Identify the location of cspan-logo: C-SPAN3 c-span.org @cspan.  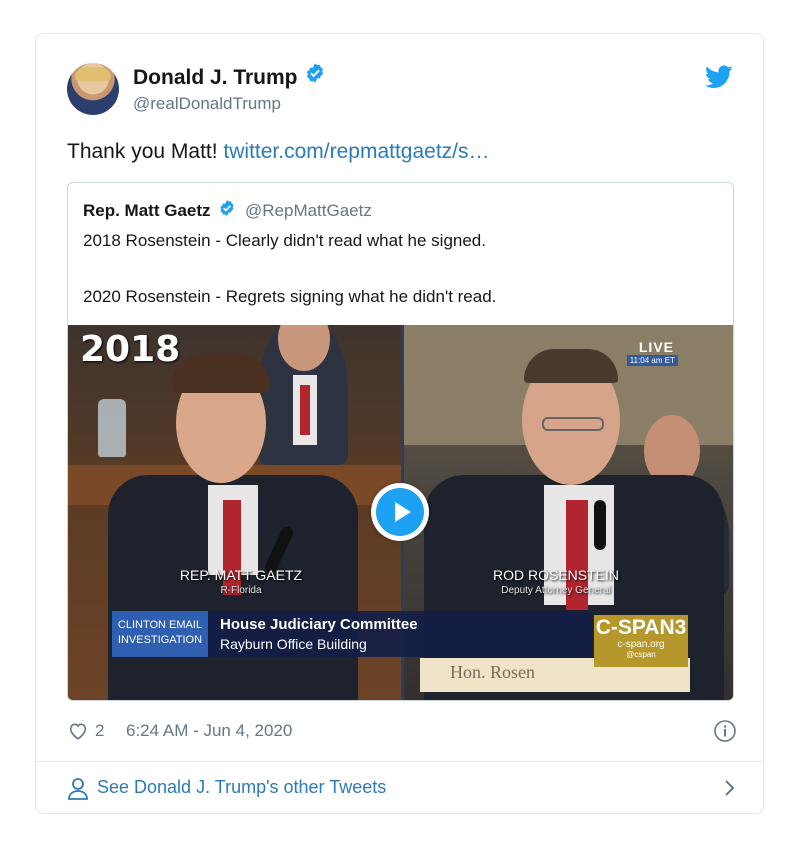
(641, 641).